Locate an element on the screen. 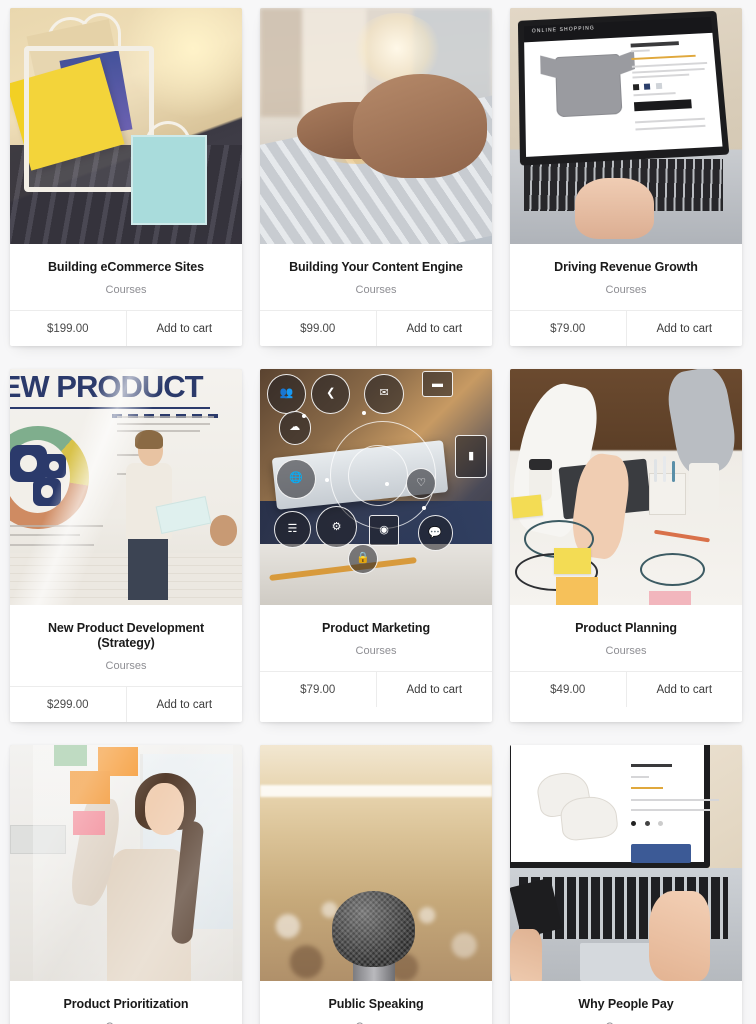 This screenshot has height=1024, width=756. product-footer: $299.00 Add to cart is located at coordinates (126, 704).